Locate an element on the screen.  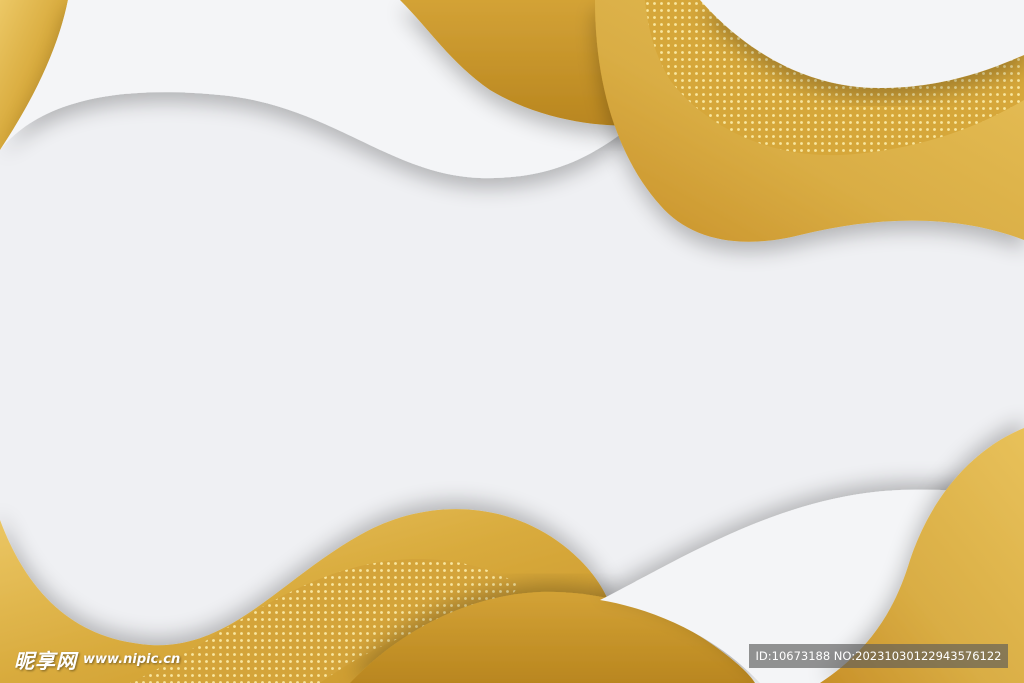
watermark-id: ID:10673188 NO:20231030122943576122 is located at coordinates (878, 656).